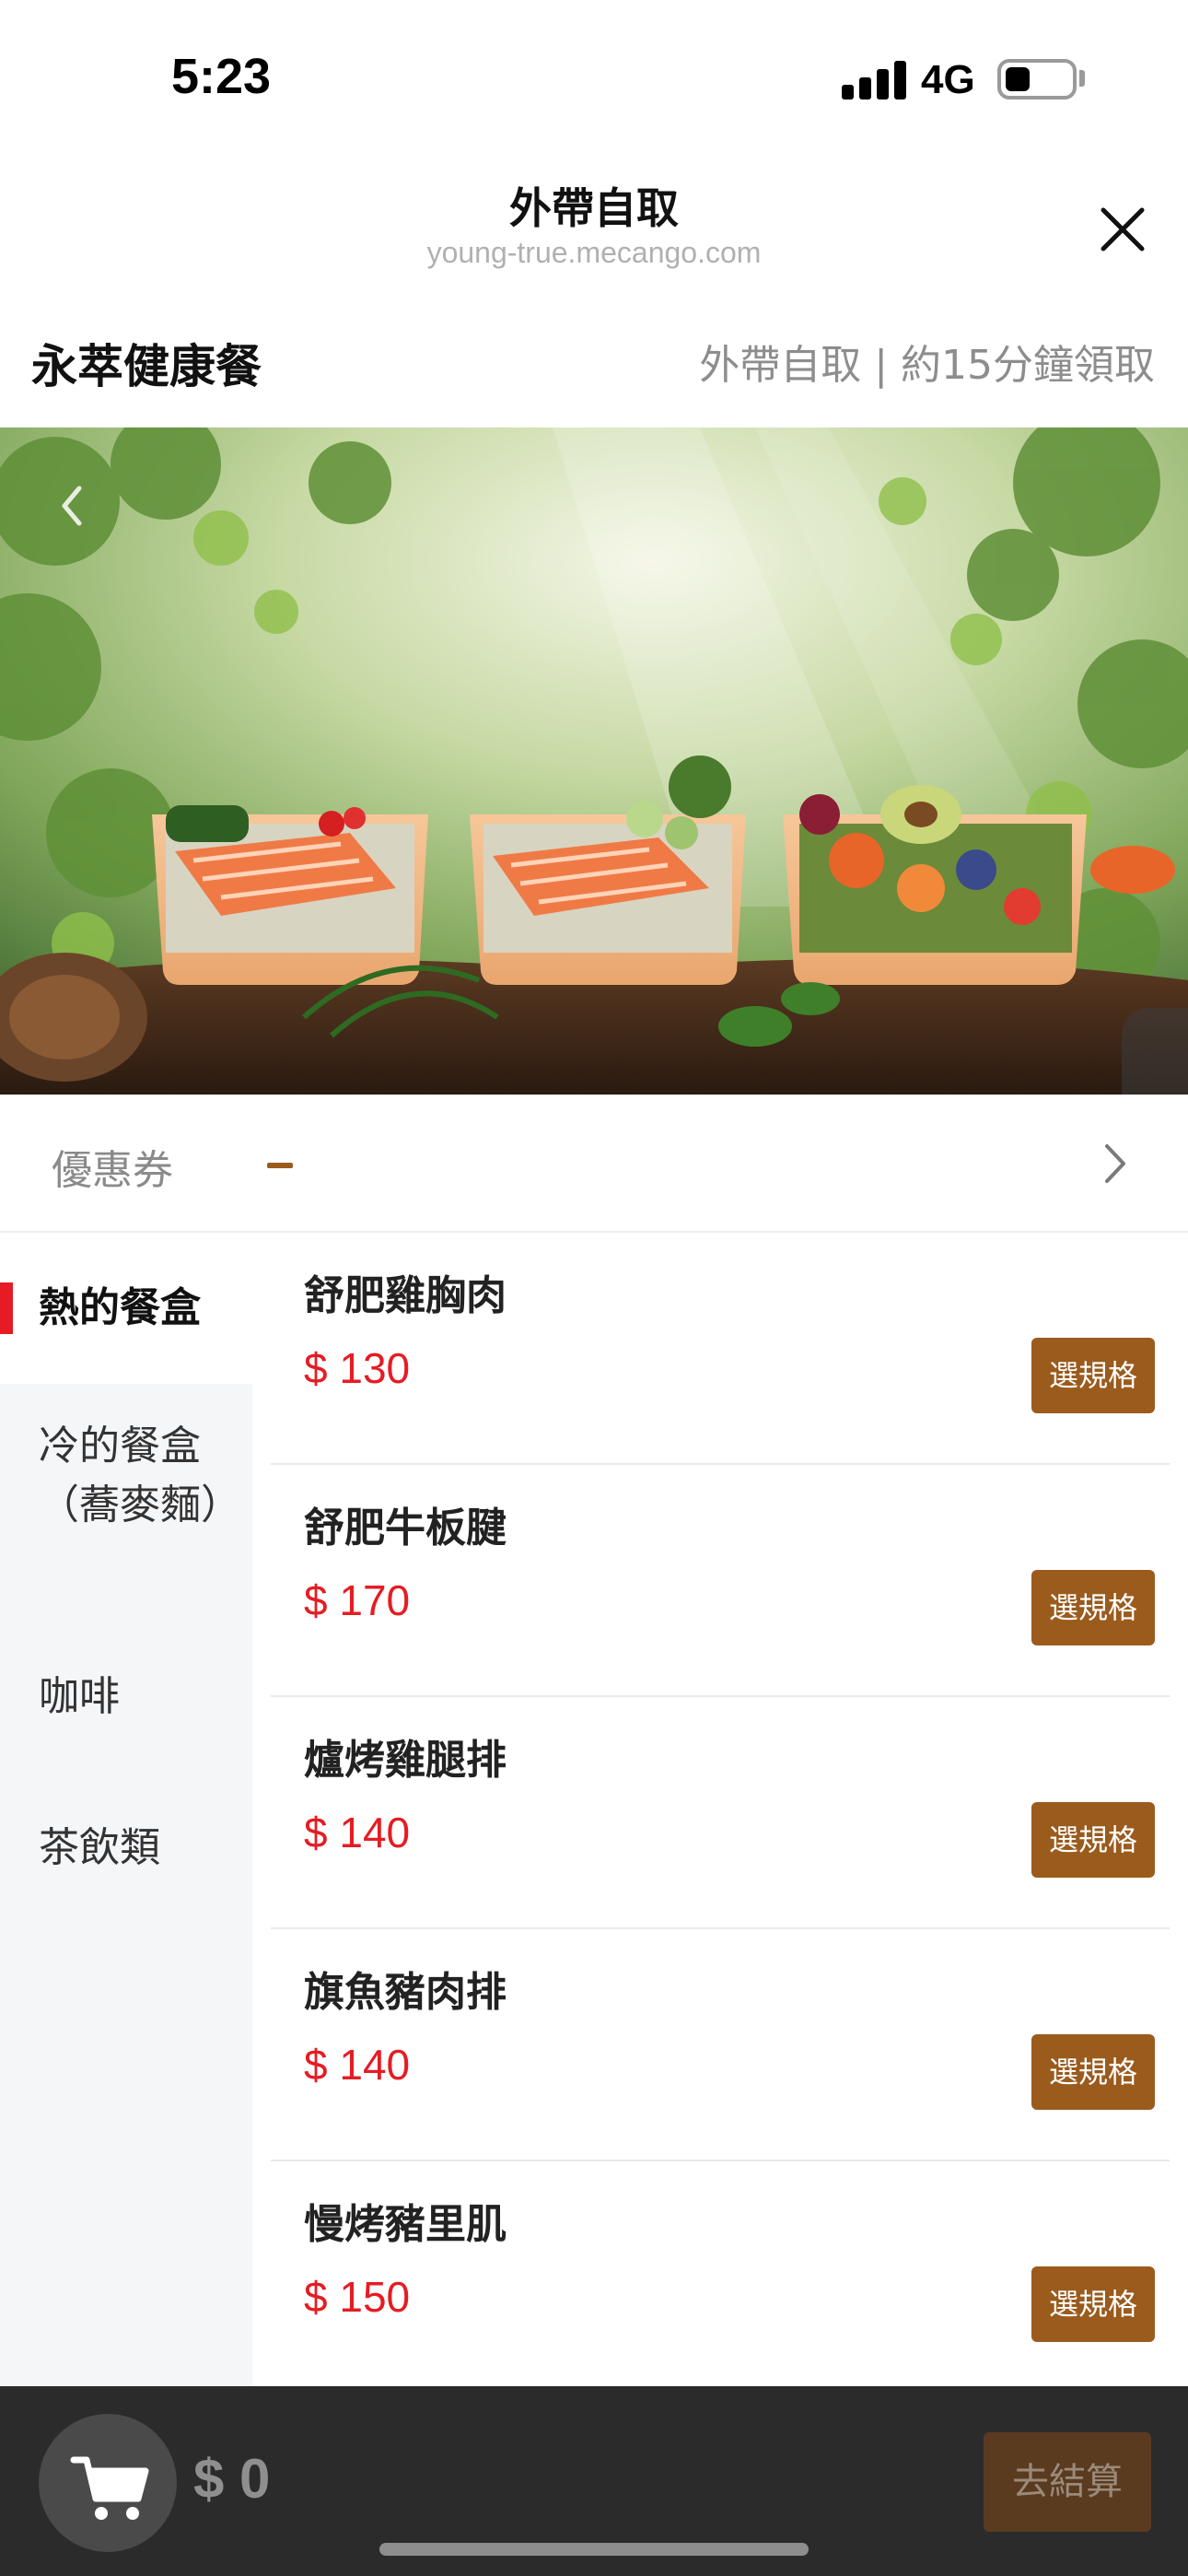  What do you see at coordinates (594, 361) in the screenshot?
I see `store-header: 永萃健康餐 外帶自取 | 約15分鐘領取` at bounding box center [594, 361].